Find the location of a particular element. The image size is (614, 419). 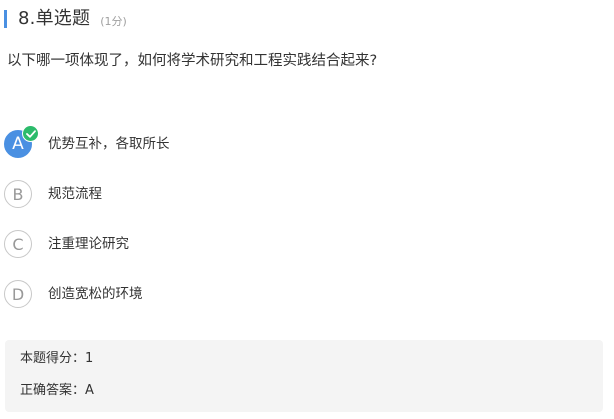

option-c-circle: C is located at coordinates (18, 244).